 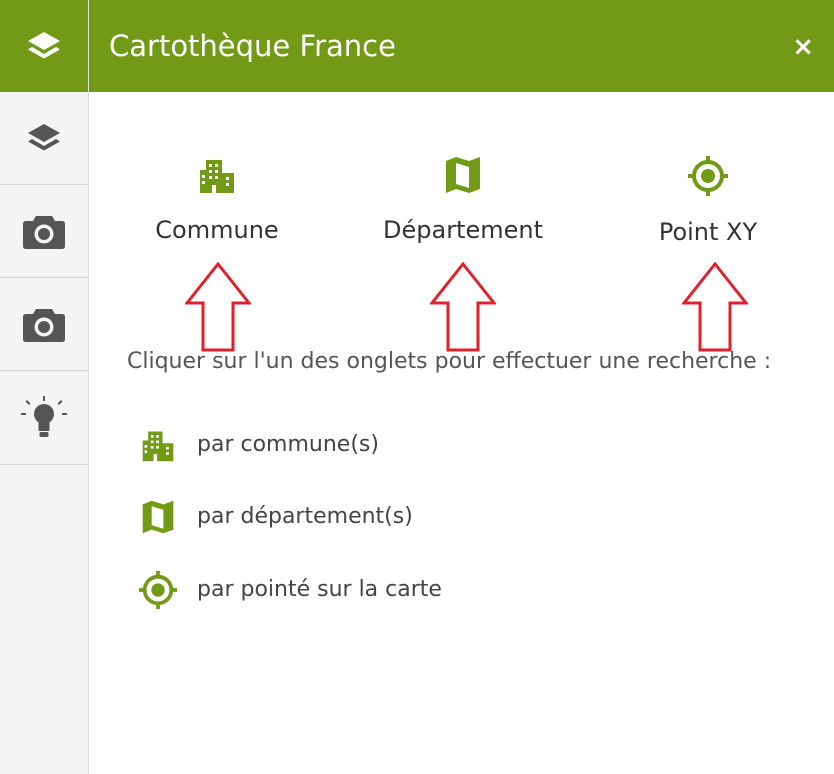 What do you see at coordinates (463, 200) in the screenshot?
I see `tab-departement: Département` at bounding box center [463, 200].